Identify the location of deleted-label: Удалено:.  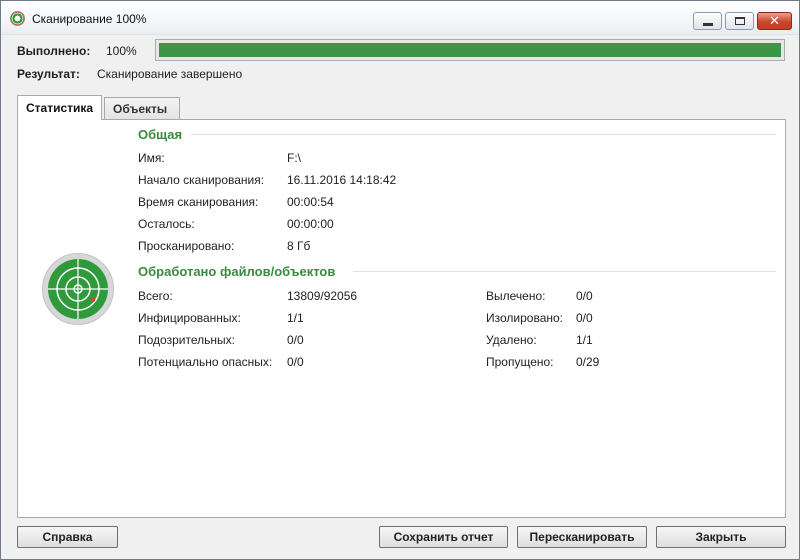
(511, 340).